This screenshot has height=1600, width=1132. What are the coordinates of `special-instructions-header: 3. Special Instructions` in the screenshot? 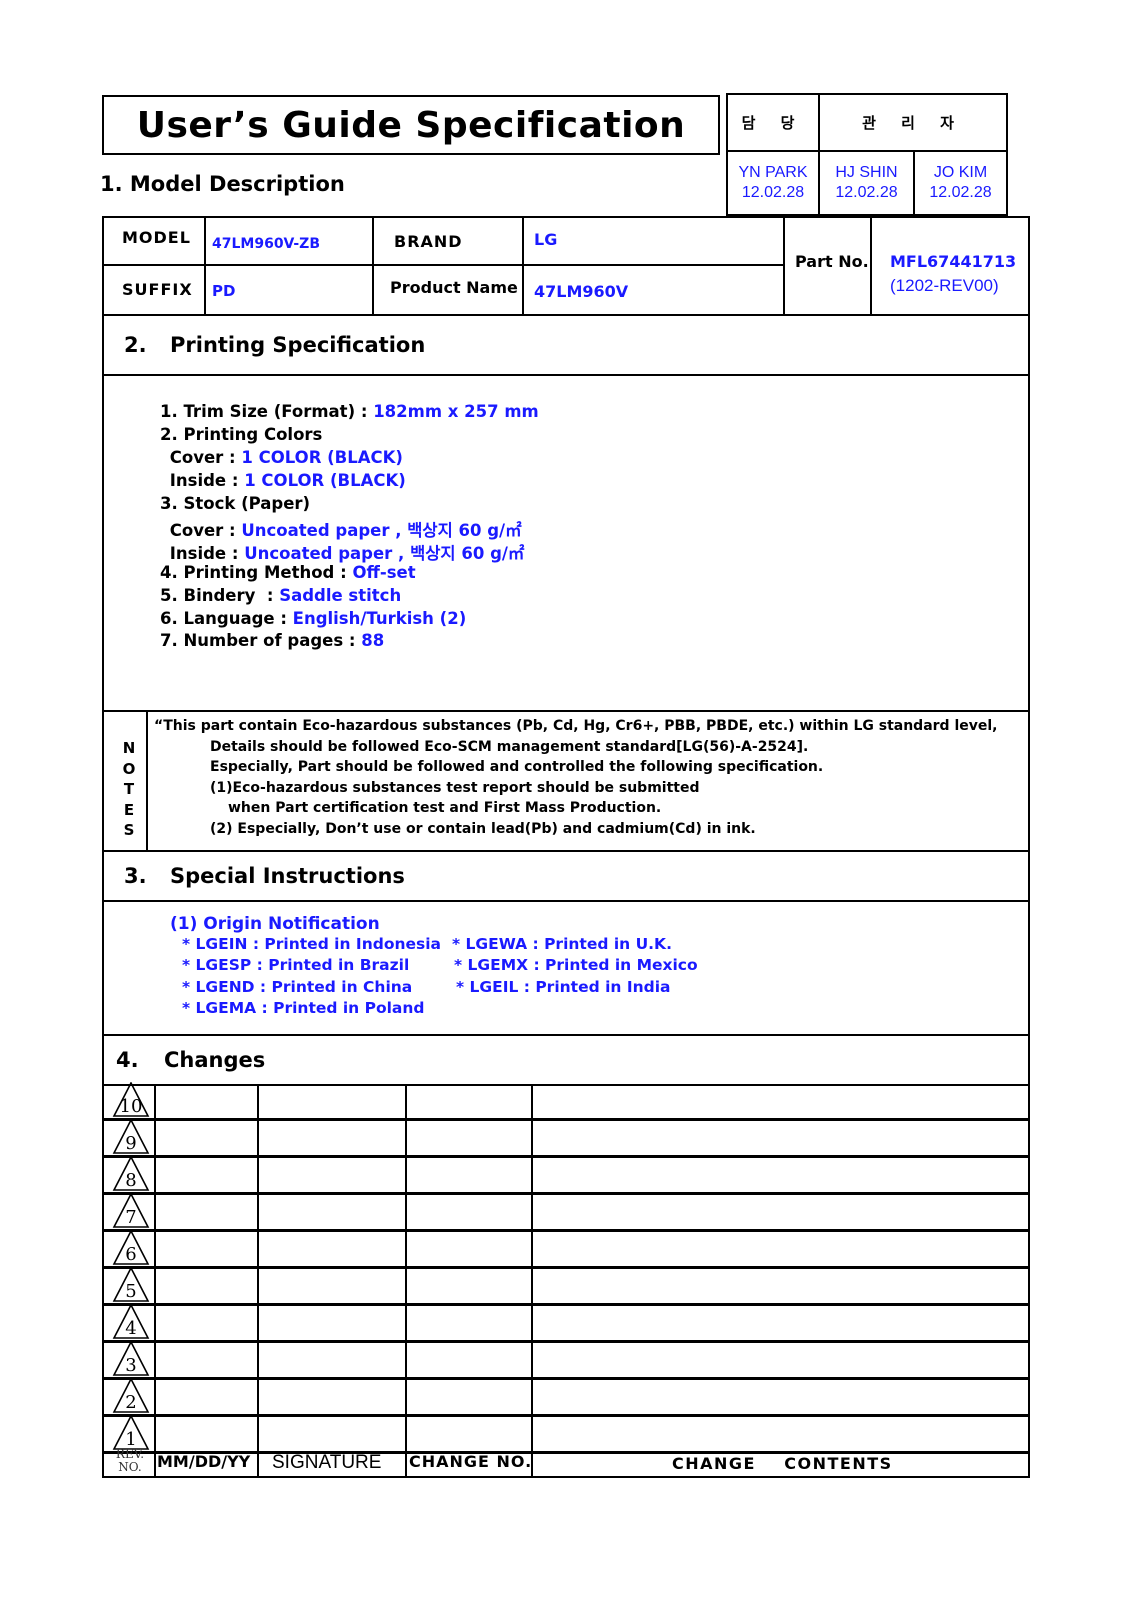 It's located at (566, 876).